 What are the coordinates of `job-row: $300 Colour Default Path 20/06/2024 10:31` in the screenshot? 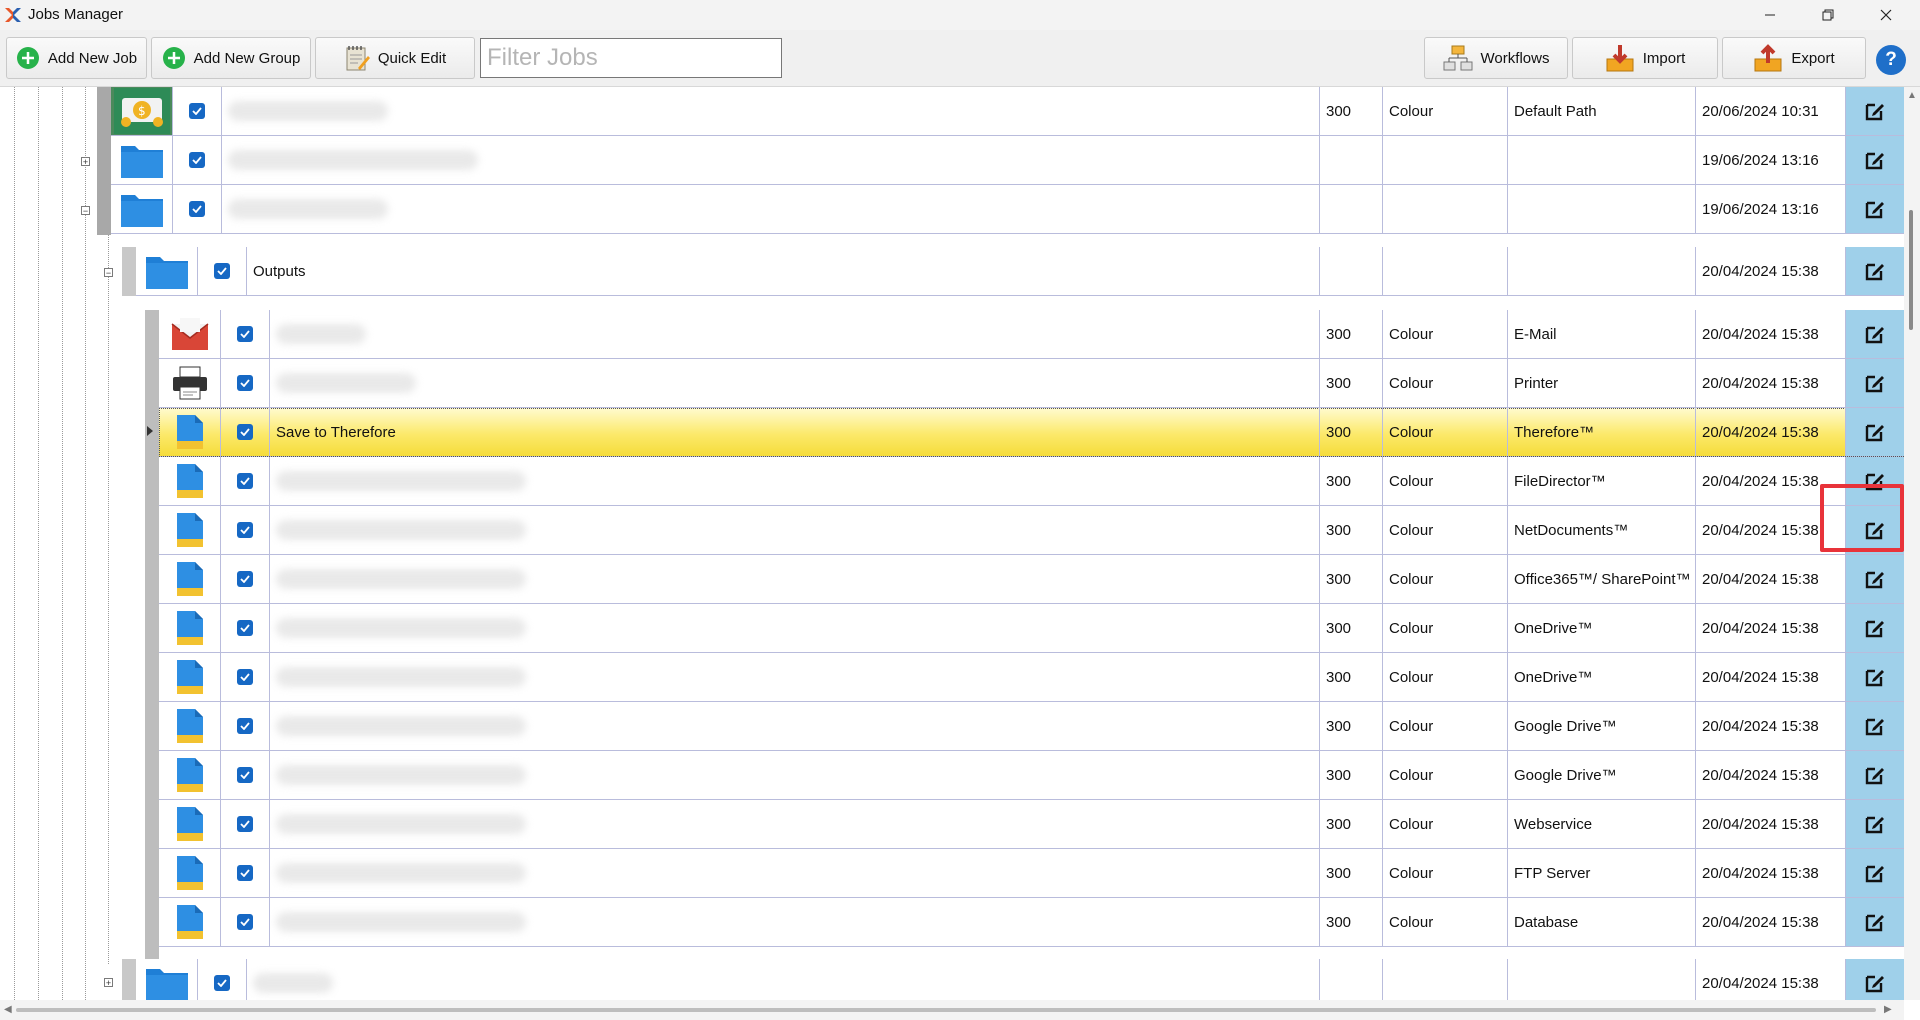 It's located at (1007, 111).